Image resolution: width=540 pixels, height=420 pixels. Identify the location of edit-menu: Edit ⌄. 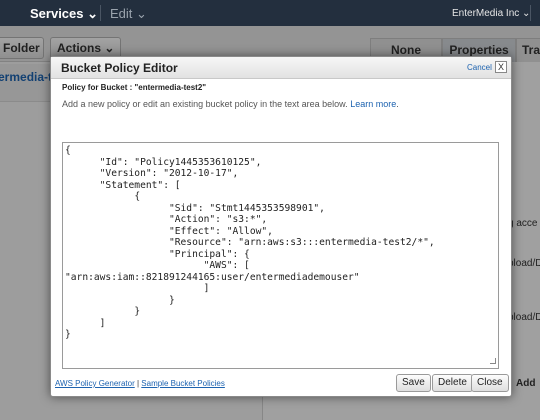
(128, 14).